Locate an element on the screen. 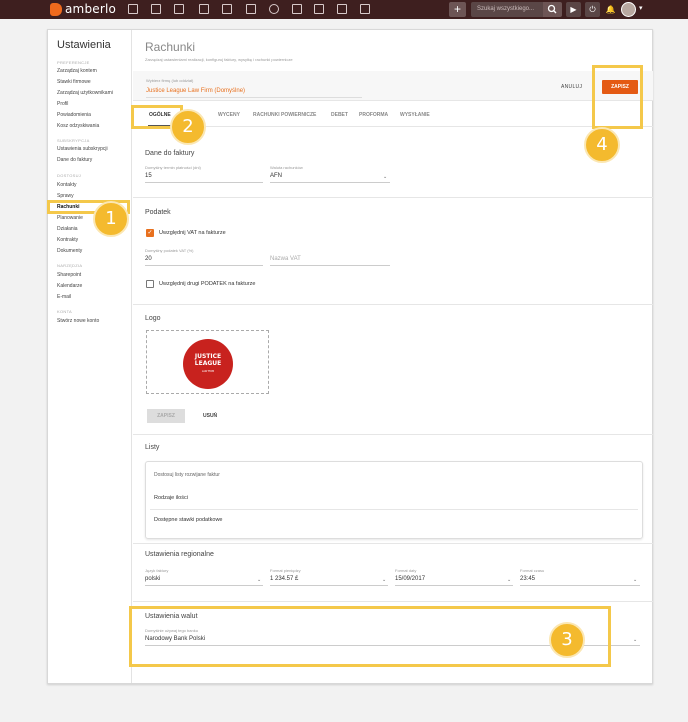 The width and height of the screenshot is (688, 722). date-format-select: 15/09/2017 is located at coordinates (410, 579).